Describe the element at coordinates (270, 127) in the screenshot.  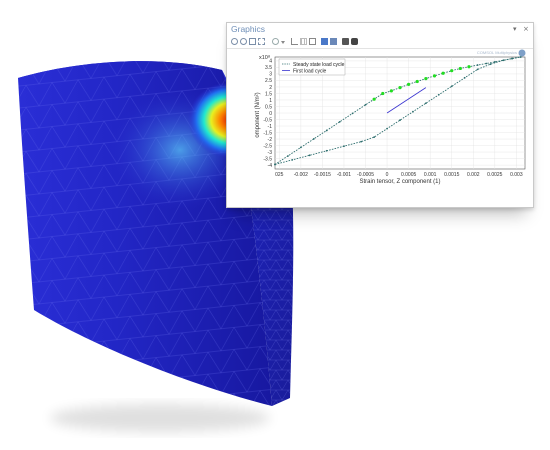
I see `y-tick-label: -1` at that location.